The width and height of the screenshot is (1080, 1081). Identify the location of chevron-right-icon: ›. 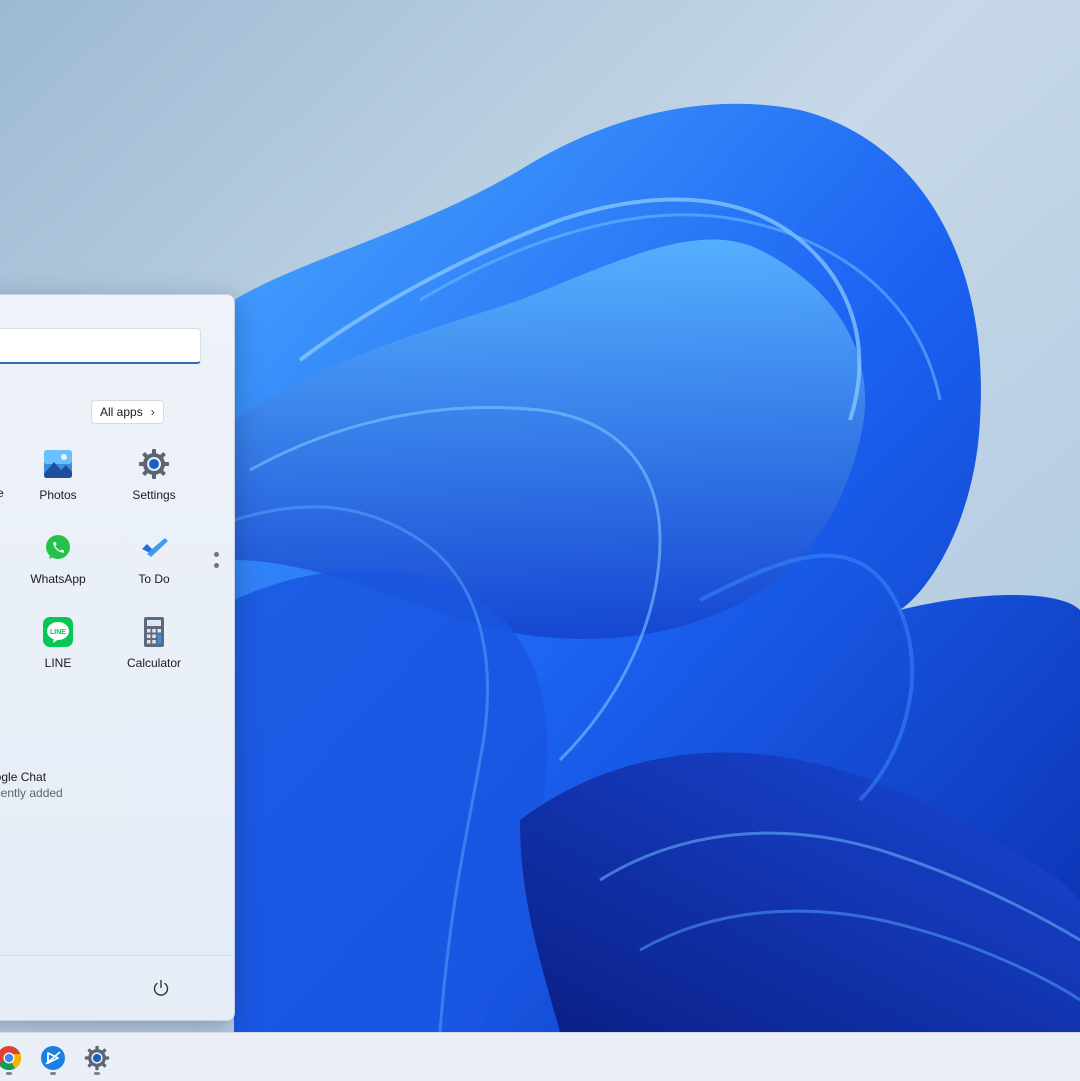
(152, 412).